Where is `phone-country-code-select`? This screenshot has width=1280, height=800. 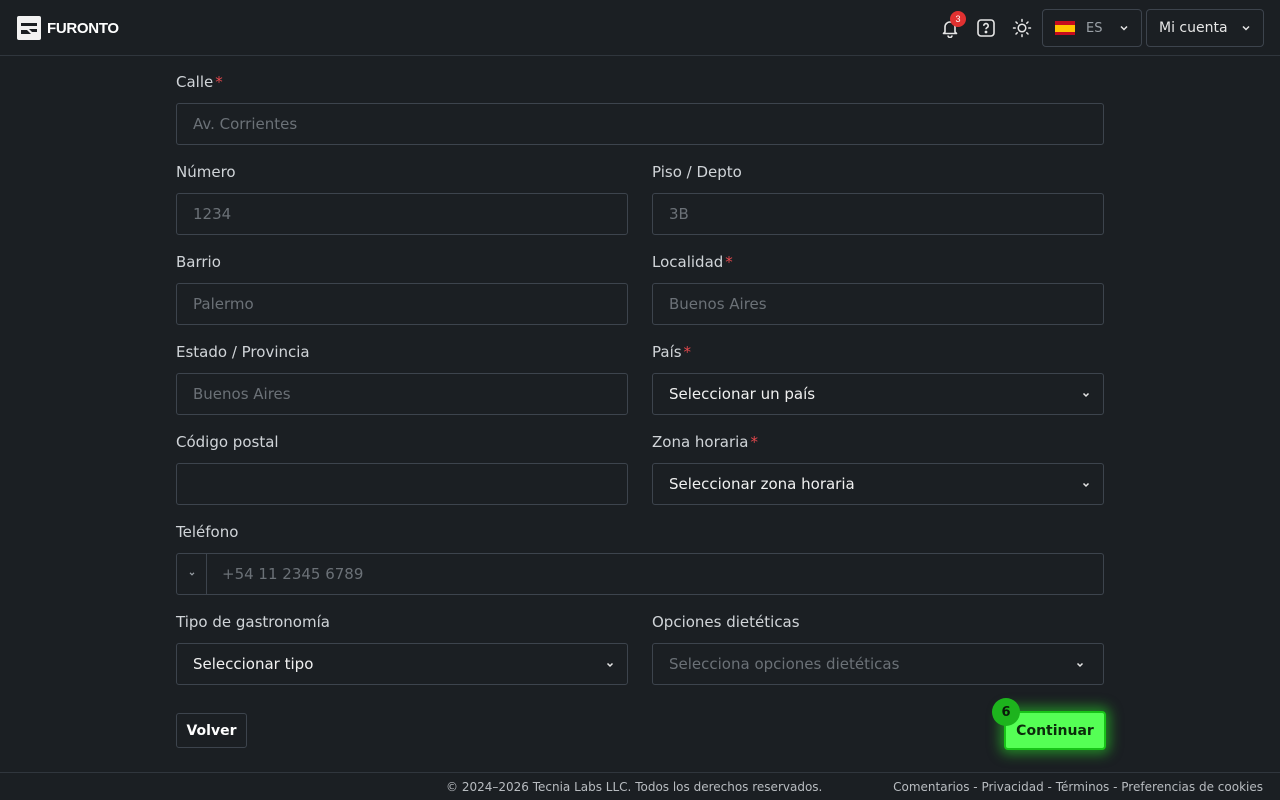 phone-country-code-select is located at coordinates (191, 574).